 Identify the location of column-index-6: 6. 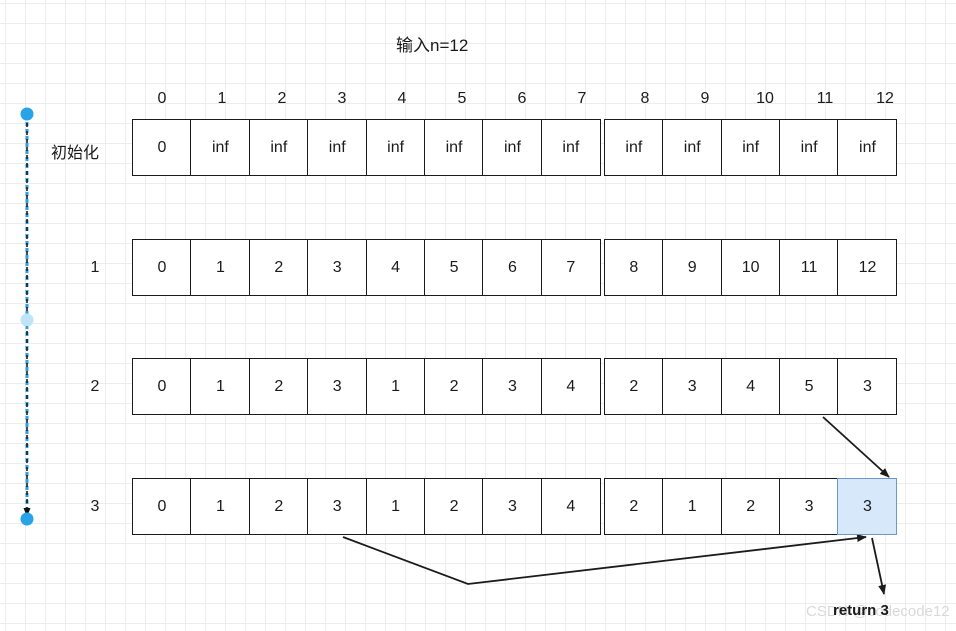
(522, 98).